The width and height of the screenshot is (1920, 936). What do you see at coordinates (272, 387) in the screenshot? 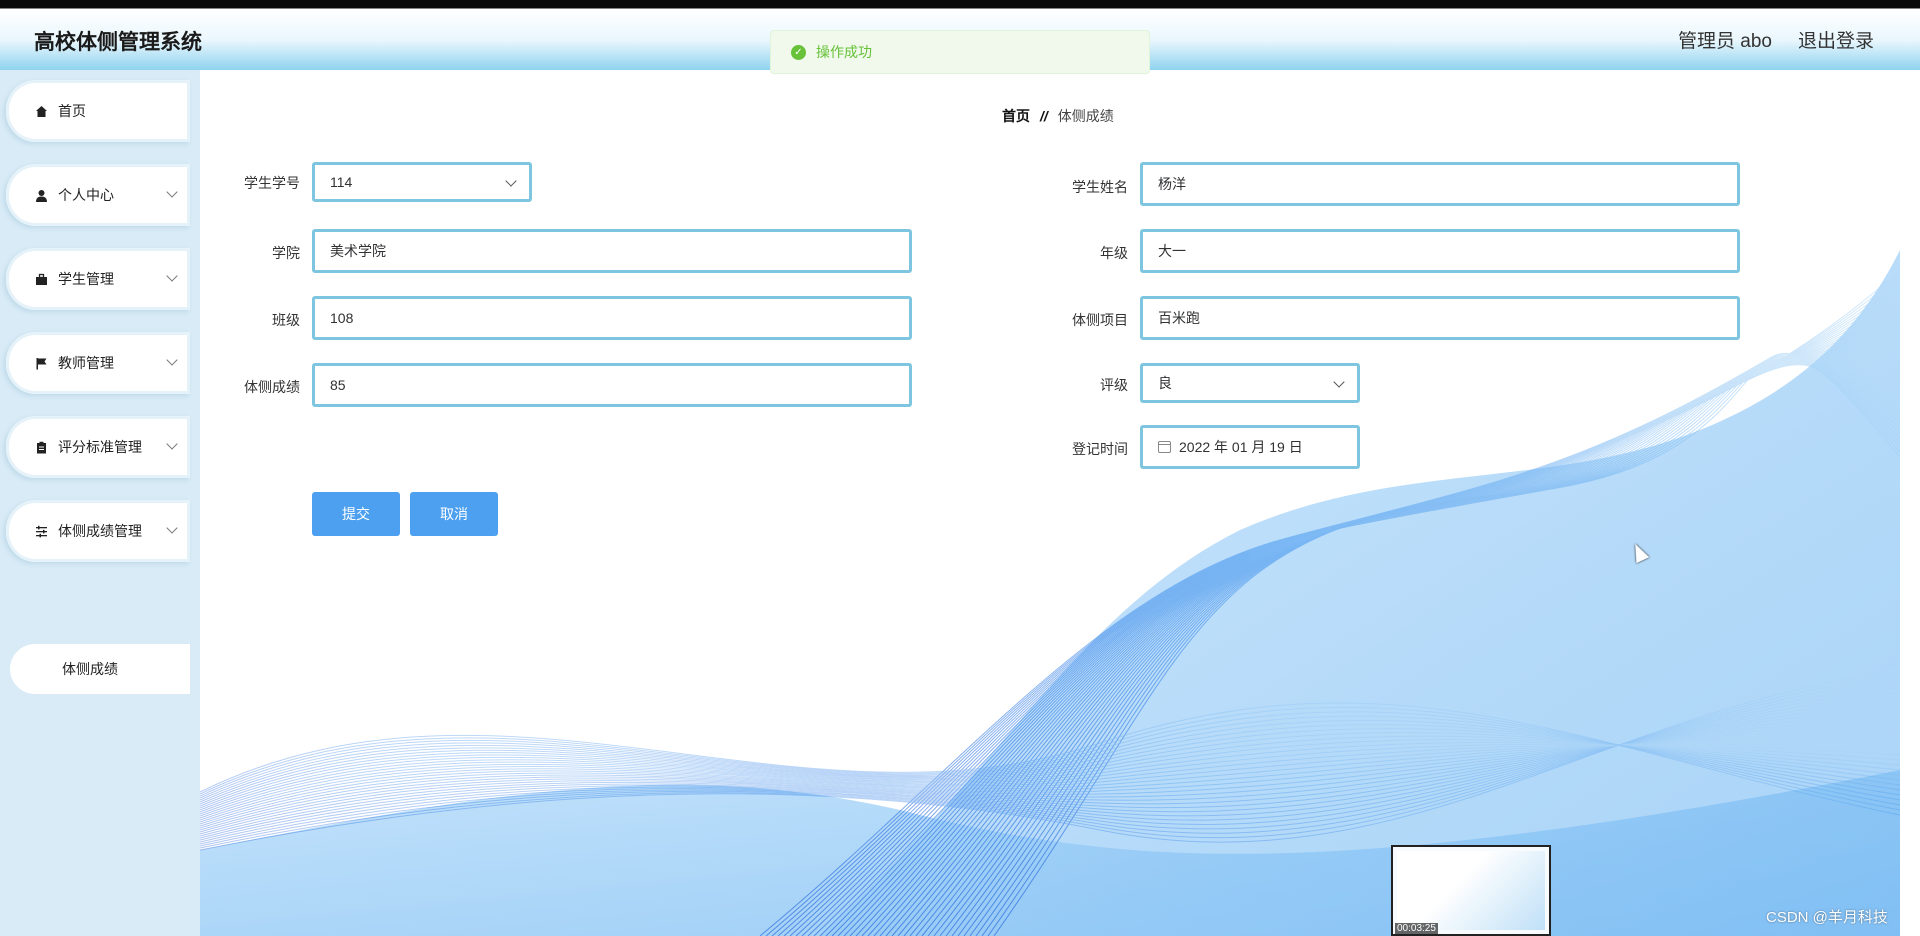
I see `score-label: 体侧成绩` at bounding box center [272, 387].